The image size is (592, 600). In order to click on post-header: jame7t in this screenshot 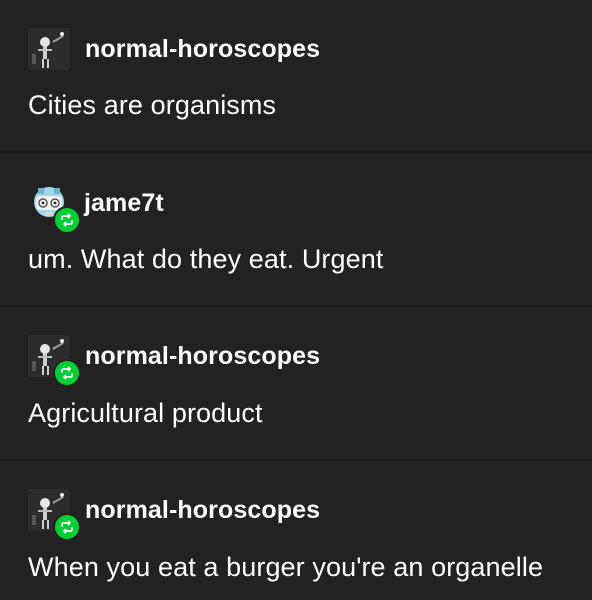, I will do `click(96, 208)`.